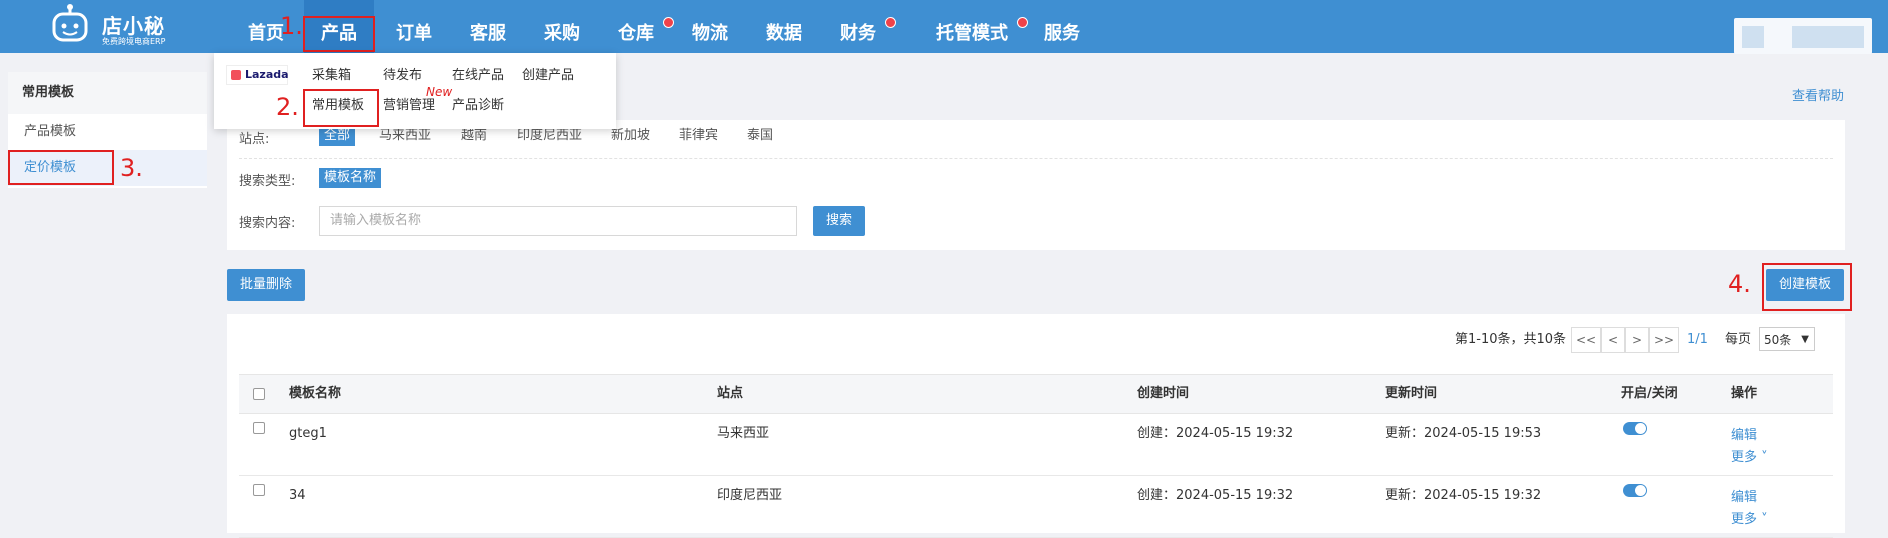  I want to click on header-updated: 更新时间, so click(1411, 393).